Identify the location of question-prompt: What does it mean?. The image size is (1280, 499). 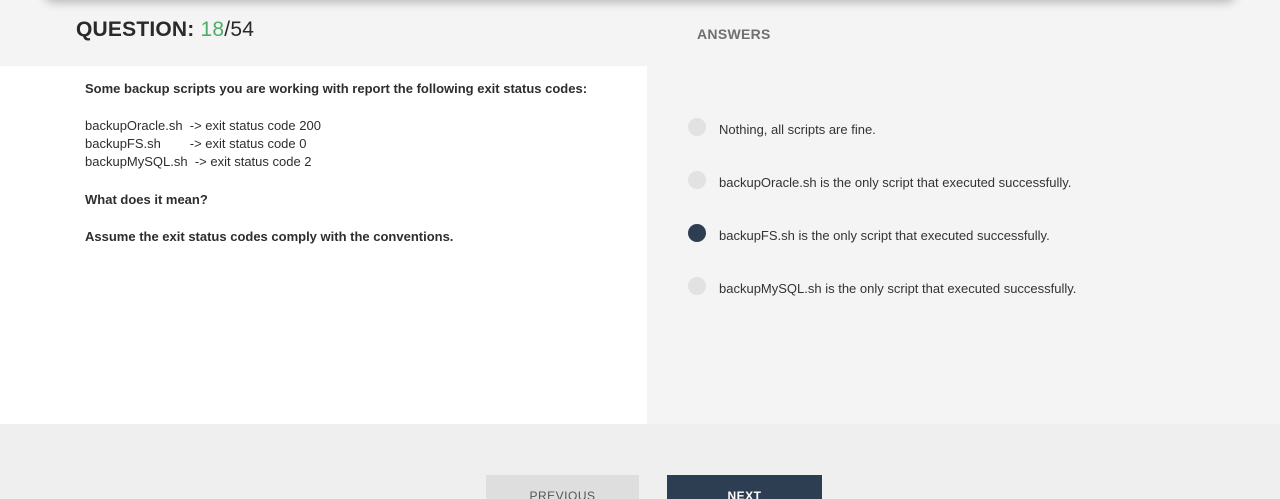
(146, 199).